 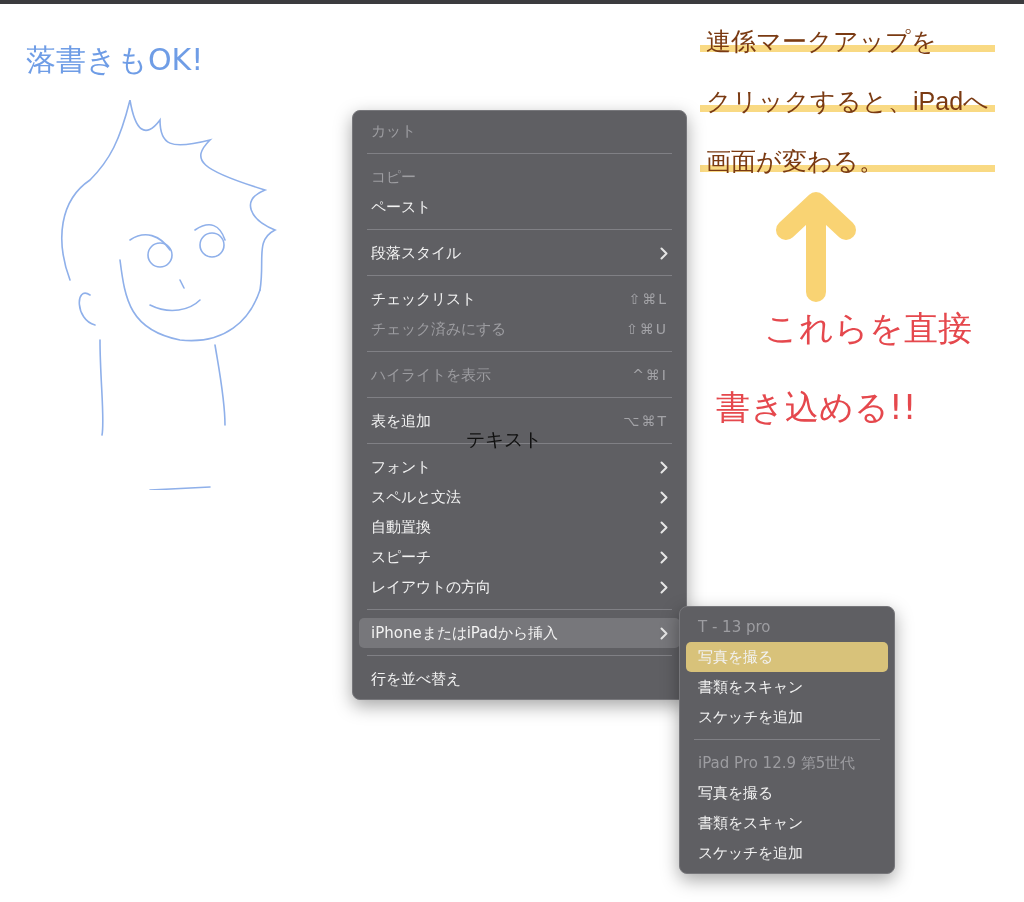 I want to click on menu-item-label: スピーチ, so click(x=401, y=557).